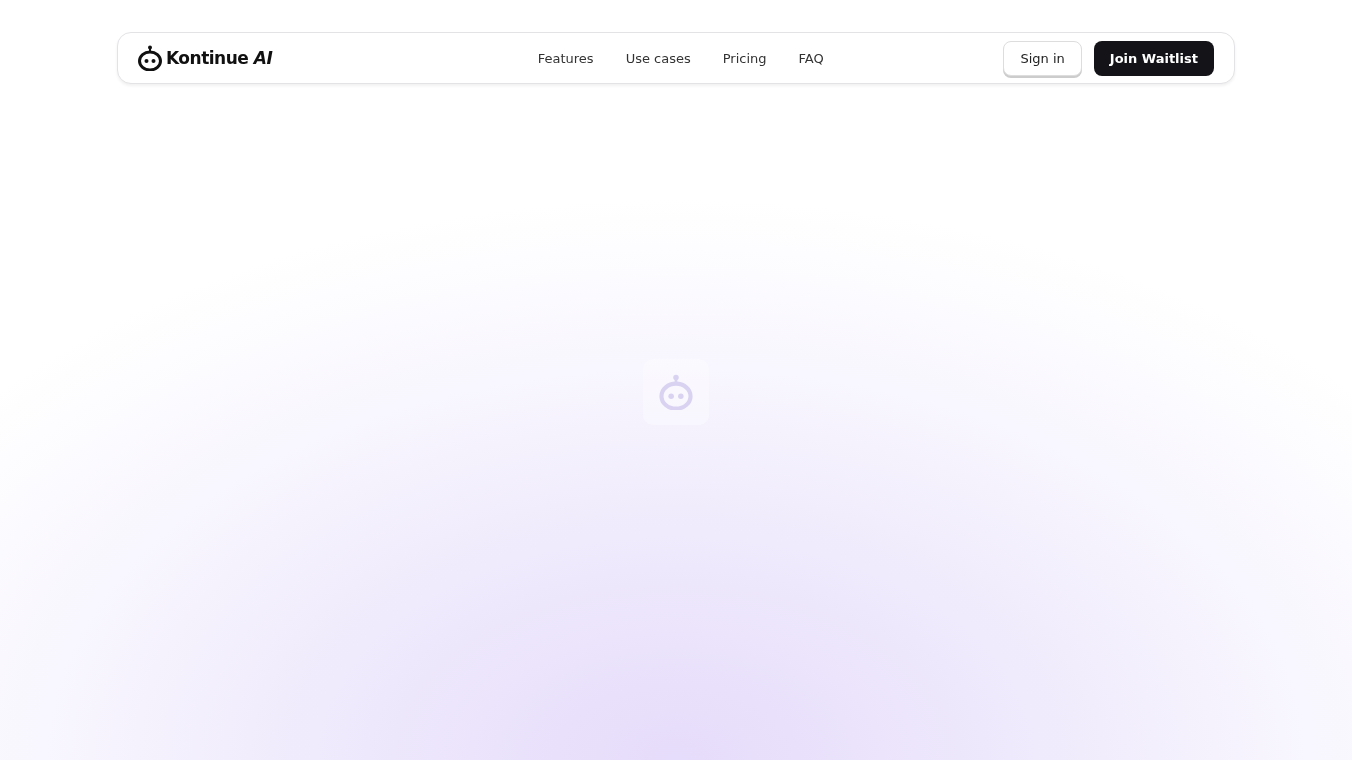 Image resolution: width=1352 pixels, height=760 pixels. Describe the element at coordinates (1153, 58) in the screenshot. I see `join-waitlist-button: Join Waitlist` at that location.